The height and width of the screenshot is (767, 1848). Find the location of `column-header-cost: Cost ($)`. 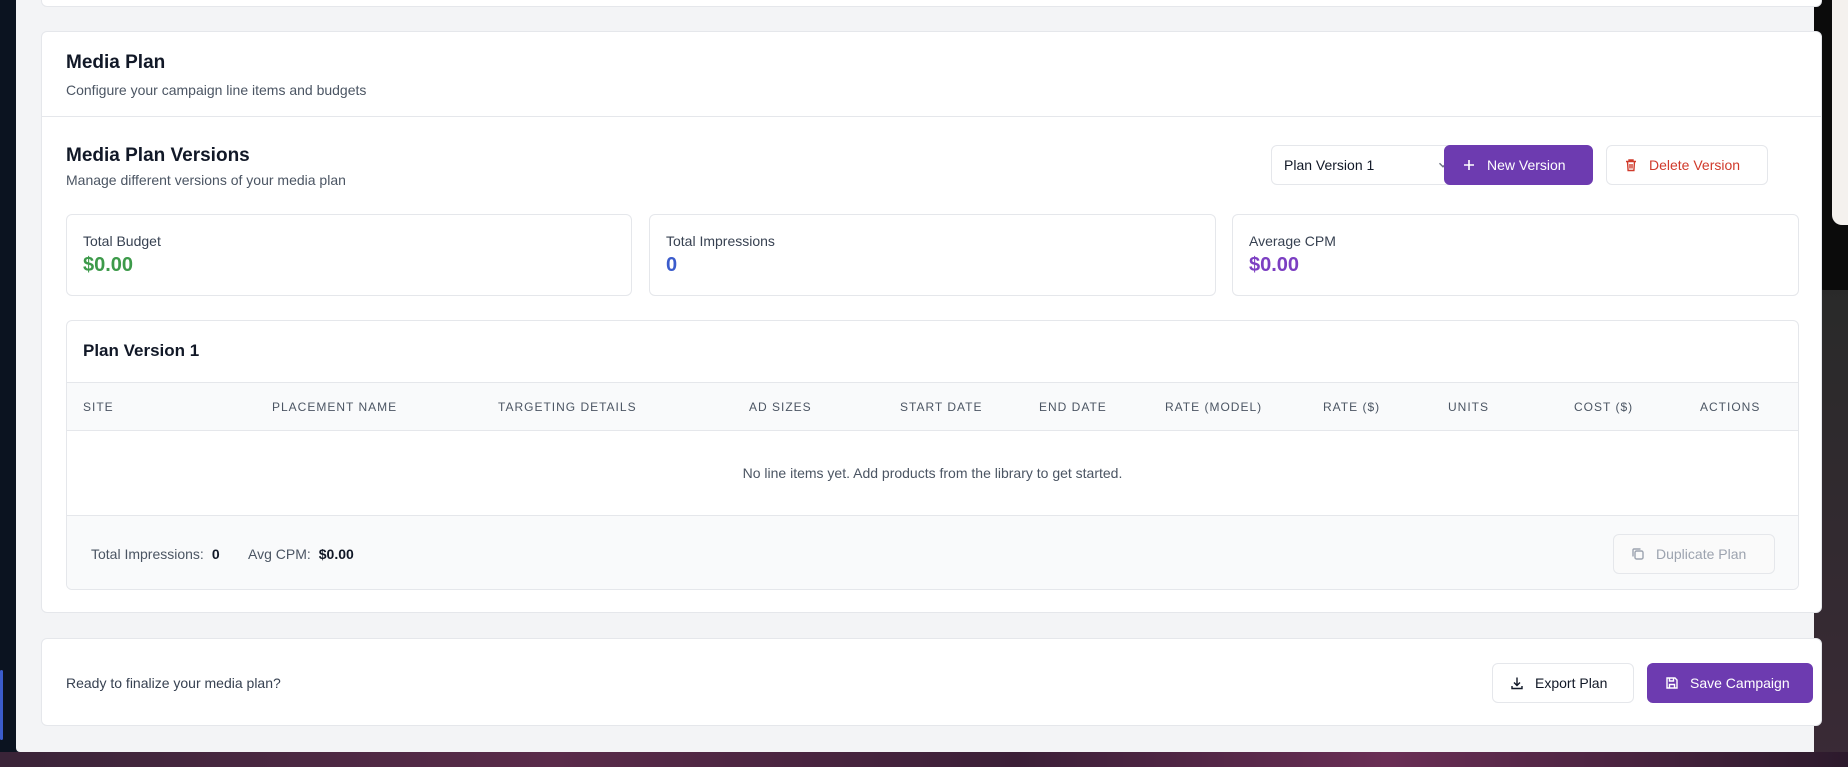

column-header-cost: Cost ($) is located at coordinates (1604, 407).